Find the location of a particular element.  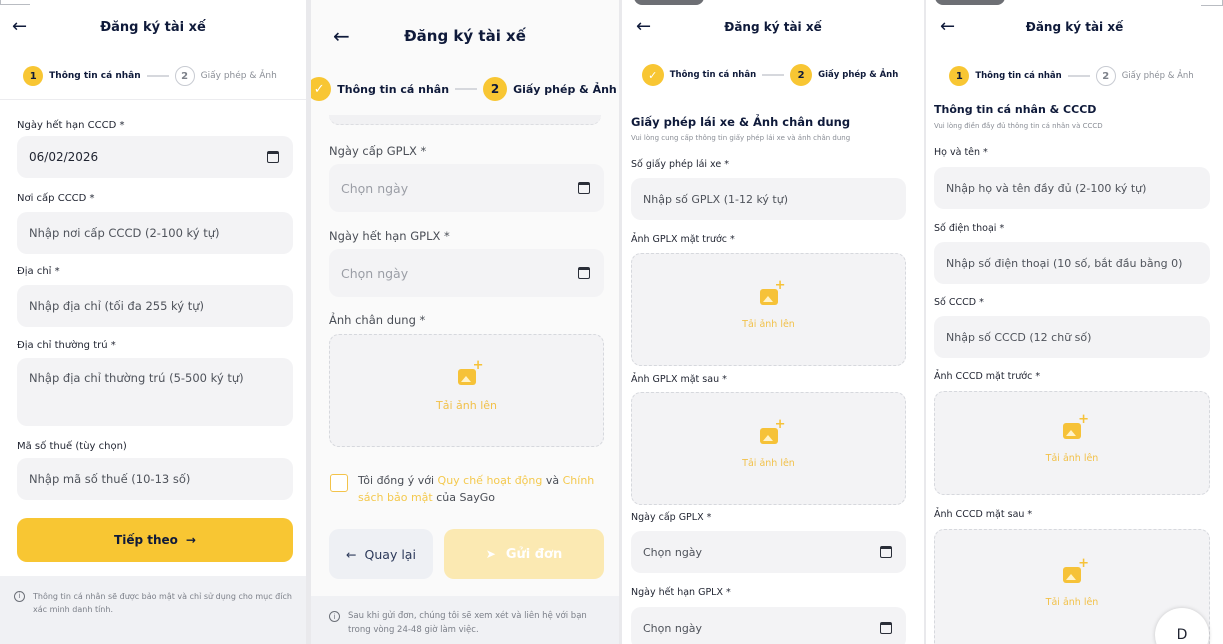

step-1-dot: 1 is located at coordinates (959, 76).